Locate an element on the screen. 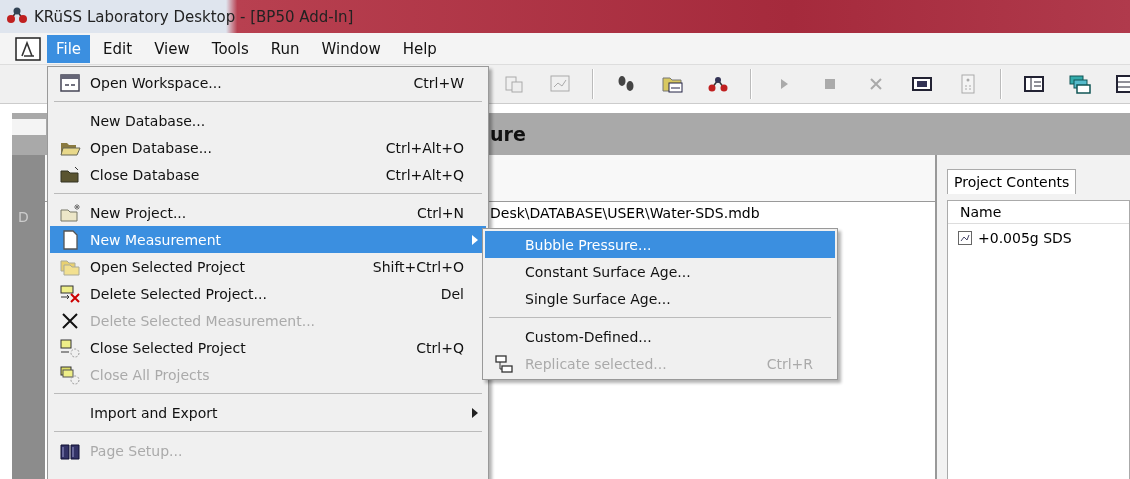 The height and width of the screenshot is (479, 1130). database-path: Desk\DATABASE\USER\Water-SDS.mdb is located at coordinates (625, 213).